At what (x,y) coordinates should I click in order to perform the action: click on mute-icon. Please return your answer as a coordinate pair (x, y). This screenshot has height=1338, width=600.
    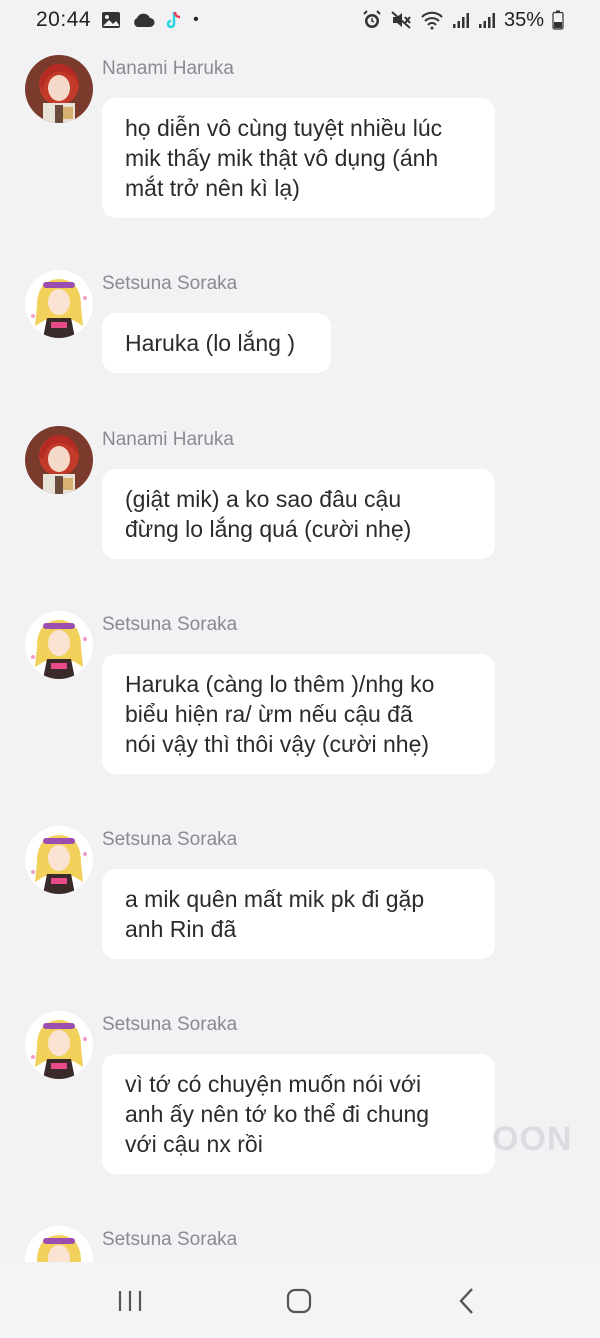
    Looking at the image, I should click on (401, 20).